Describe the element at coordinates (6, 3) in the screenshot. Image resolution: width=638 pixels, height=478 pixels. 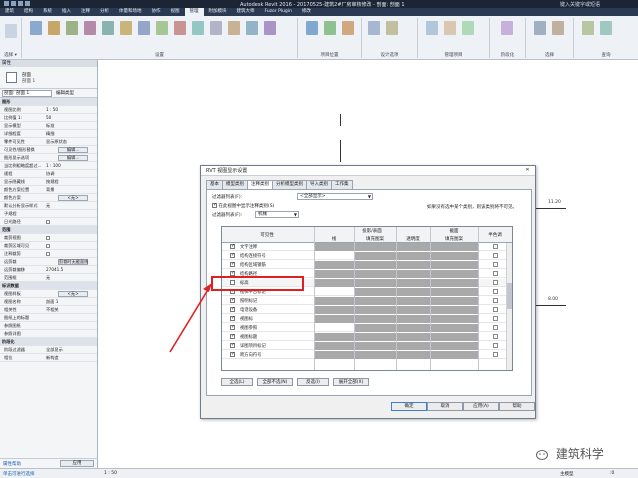
I see `open-icon` at that location.